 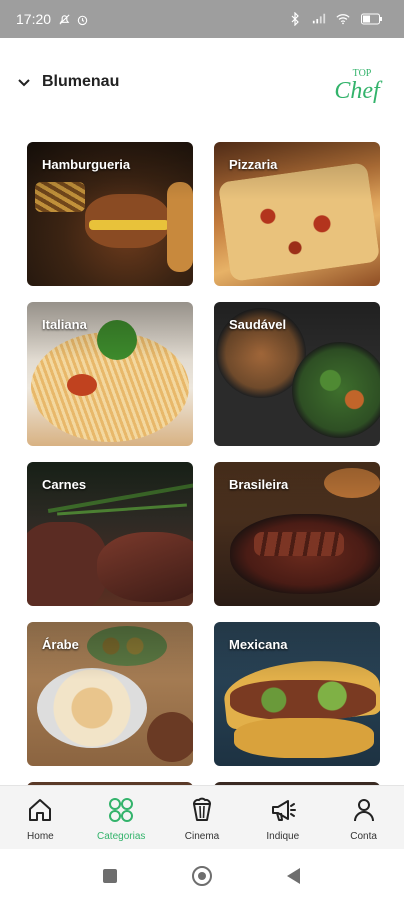 I want to click on category-label: Pizzaria, so click(x=253, y=164).